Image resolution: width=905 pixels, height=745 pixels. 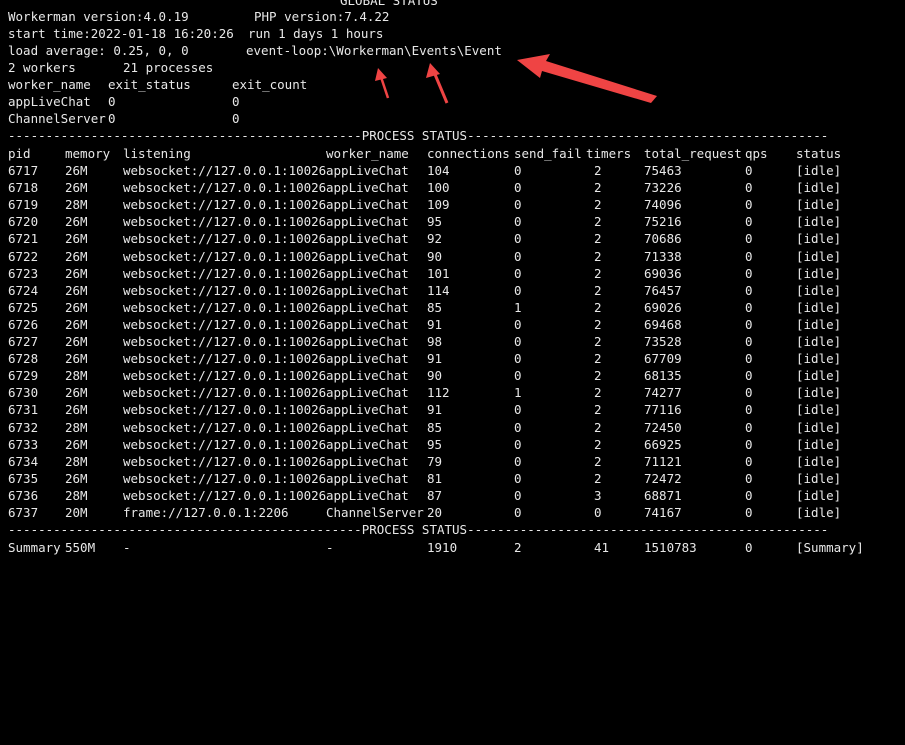 What do you see at coordinates (516, 79) in the screenshot?
I see `annotation-arrows` at bounding box center [516, 79].